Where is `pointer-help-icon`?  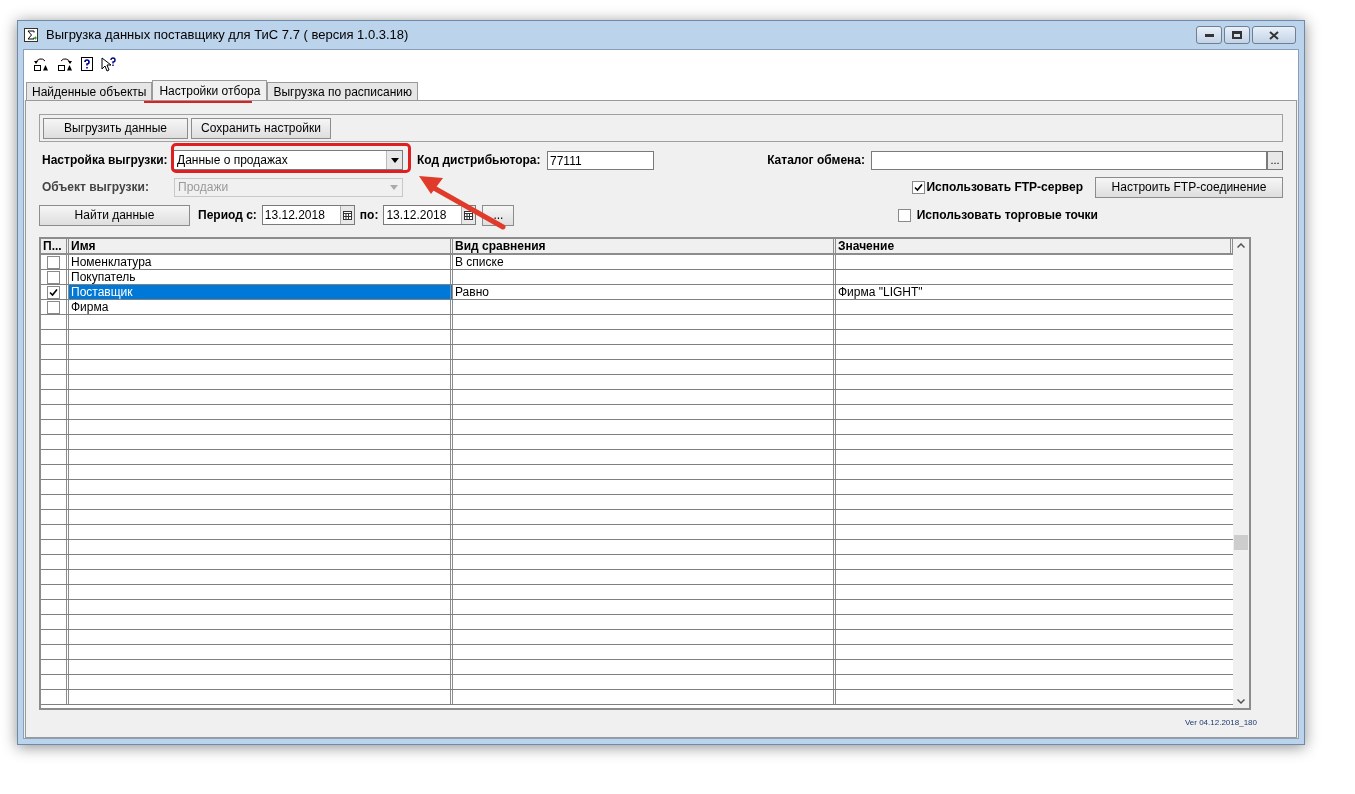
pointer-help-icon is located at coordinates (109, 64).